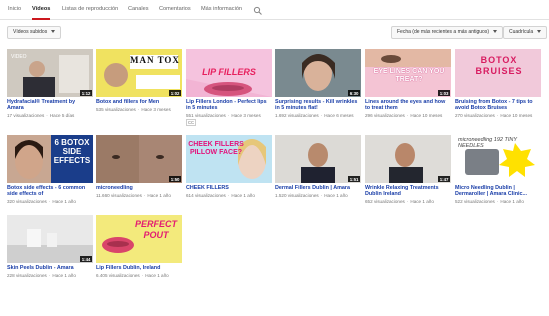 This screenshot has height=316, width=549. I want to click on video-thumbnail: 1:44, so click(50, 239).